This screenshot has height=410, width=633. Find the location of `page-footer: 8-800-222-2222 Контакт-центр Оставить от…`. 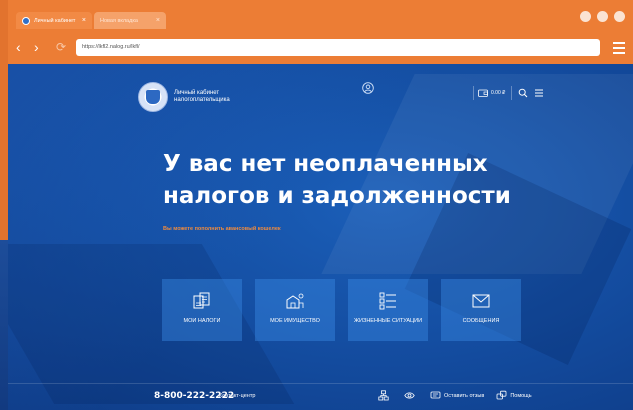

page-footer: 8-800-222-2222 Контакт-центр Оставить от… is located at coordinates (320, 396).